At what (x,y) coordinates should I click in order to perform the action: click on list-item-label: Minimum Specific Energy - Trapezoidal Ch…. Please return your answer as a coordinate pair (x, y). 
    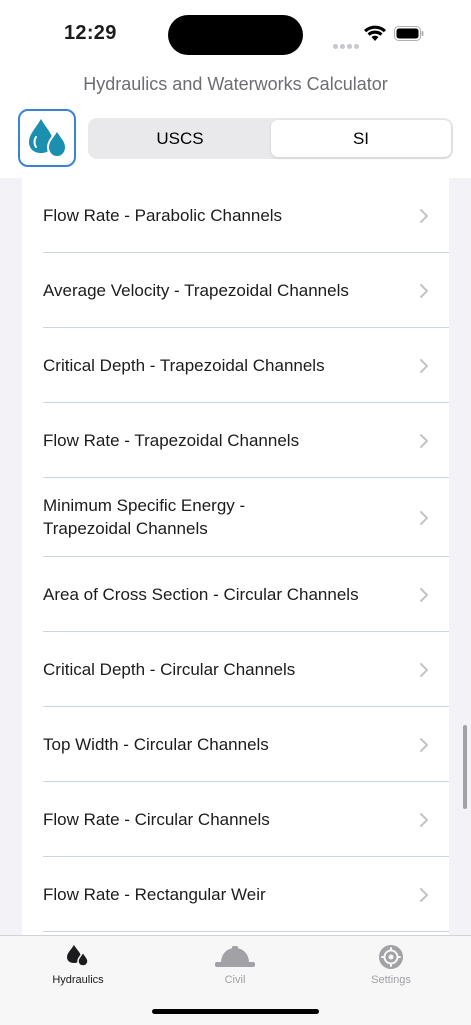
    Looking at the image, I should click on (144, 517).